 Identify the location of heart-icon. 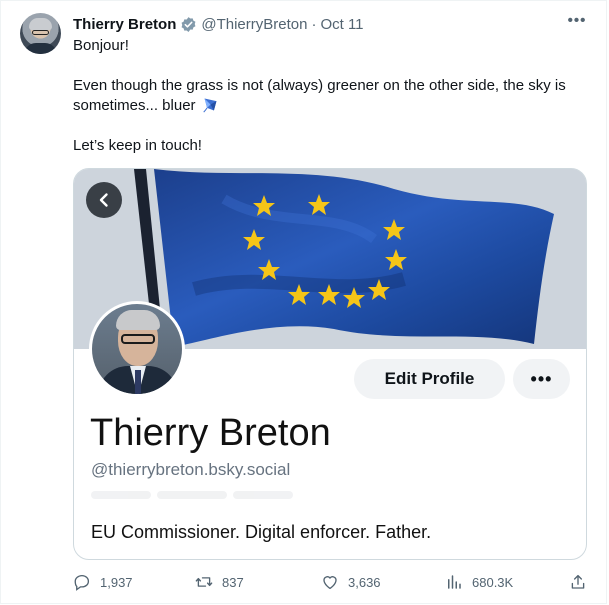
(330, 583).